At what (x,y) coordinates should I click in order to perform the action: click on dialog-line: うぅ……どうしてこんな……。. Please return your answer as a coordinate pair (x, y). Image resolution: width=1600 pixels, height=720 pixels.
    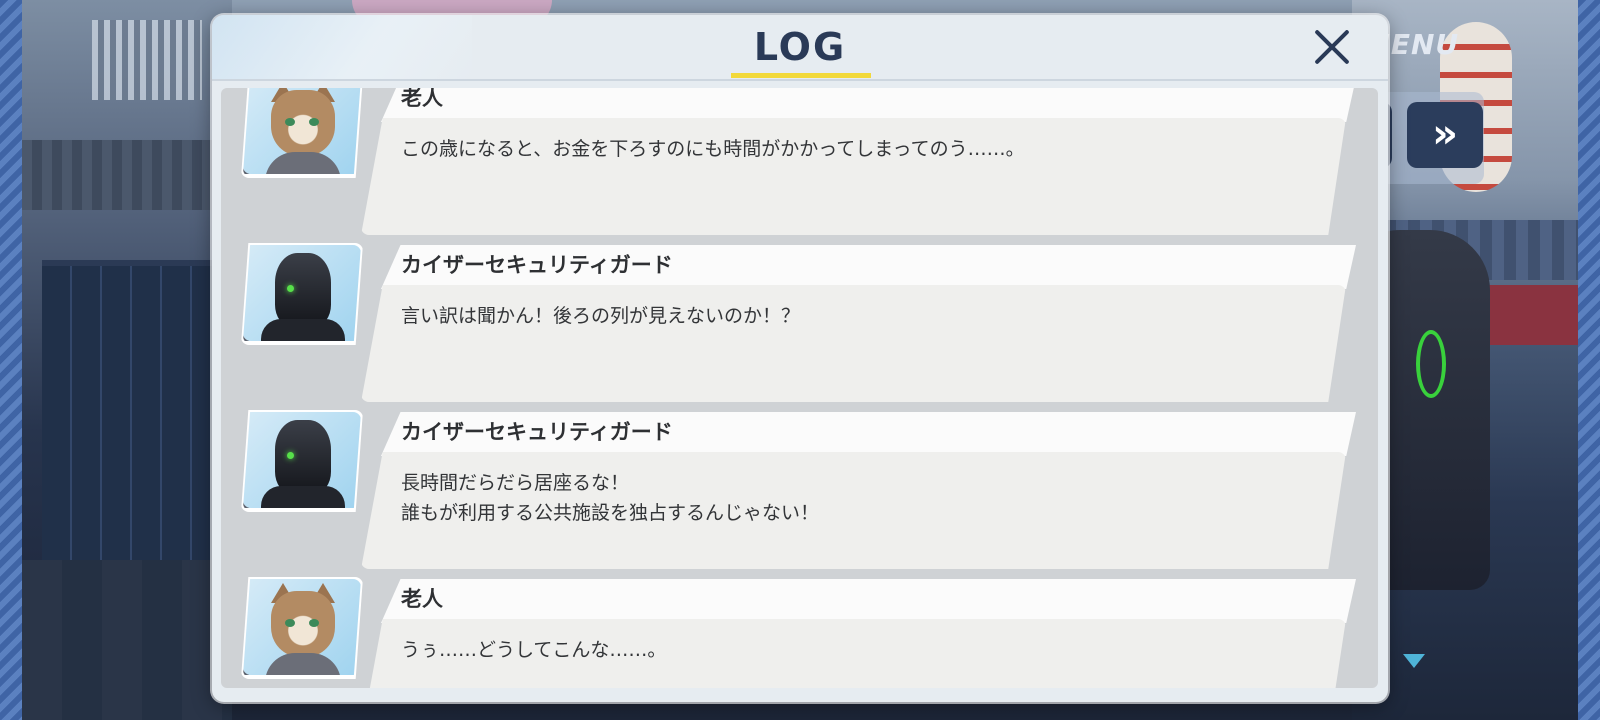
    Looking at the image, I should click on (534, 650).